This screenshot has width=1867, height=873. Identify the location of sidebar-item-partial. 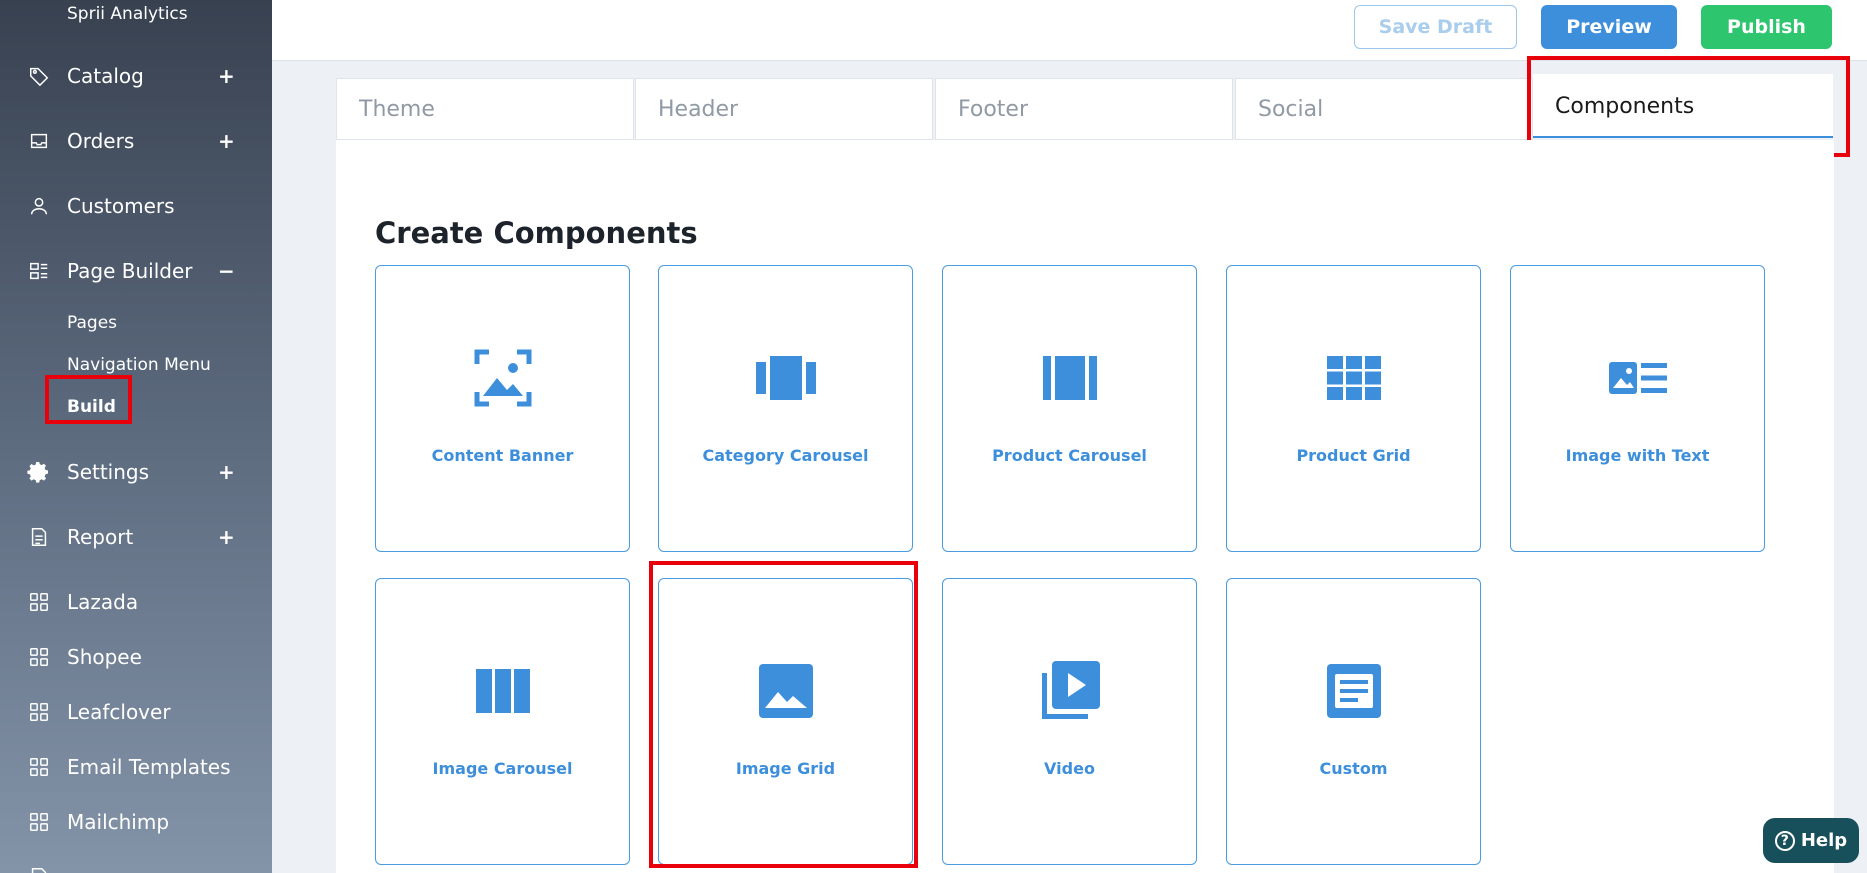
(136, 865).